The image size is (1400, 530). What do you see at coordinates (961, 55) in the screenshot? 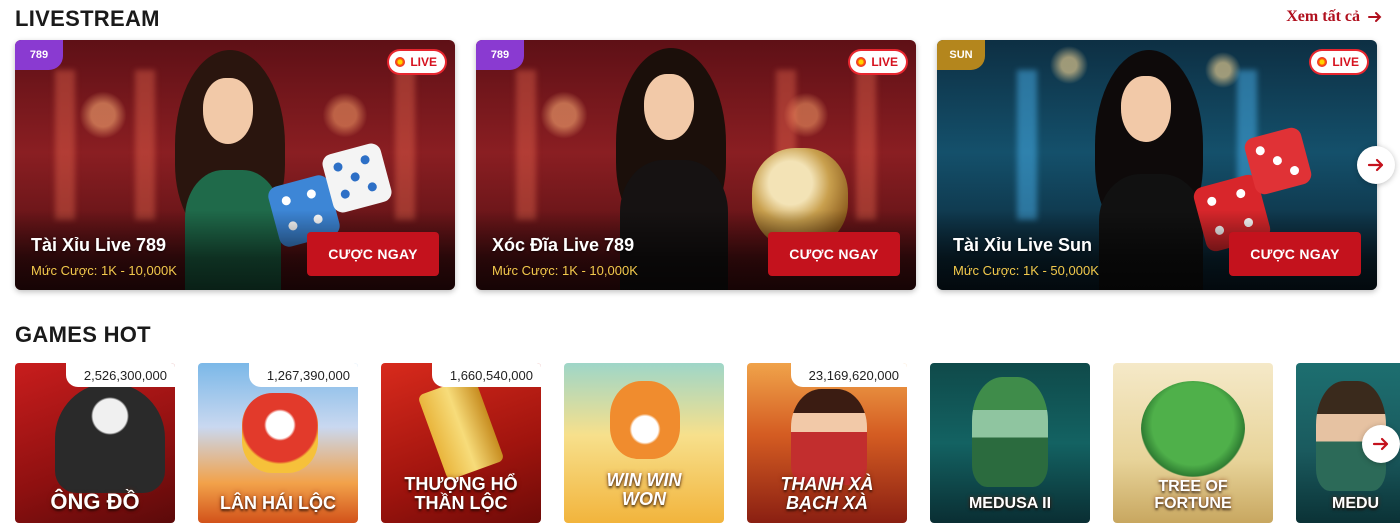
I see `brand-logo: SUN` at bounding box center [961, 55].